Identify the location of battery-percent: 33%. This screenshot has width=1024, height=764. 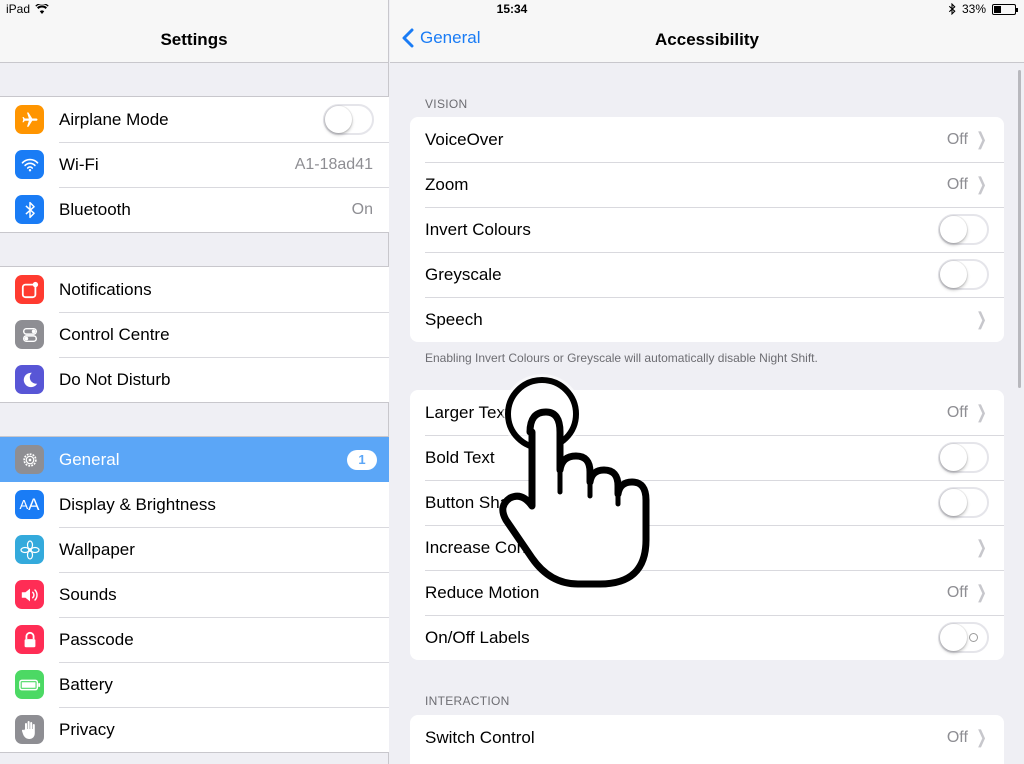
(973, 9).